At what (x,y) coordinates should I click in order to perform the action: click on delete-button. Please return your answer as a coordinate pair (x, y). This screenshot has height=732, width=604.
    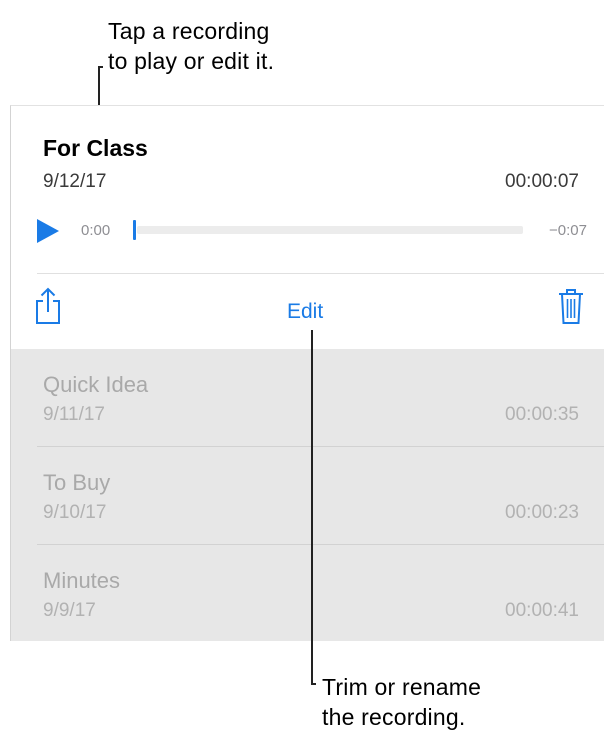
    Looking at the image, I should click on (571, 306).